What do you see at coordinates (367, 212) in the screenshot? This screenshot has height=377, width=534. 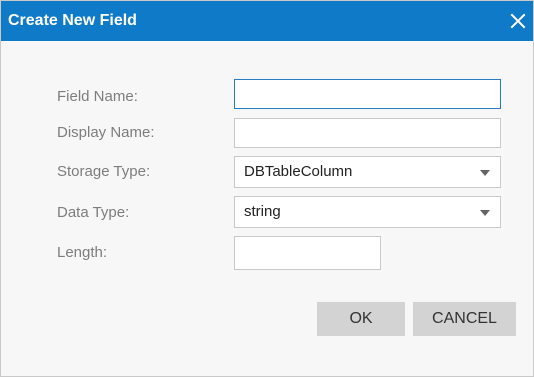 I see `data-type-select: string` at bounding box center [367, 212].